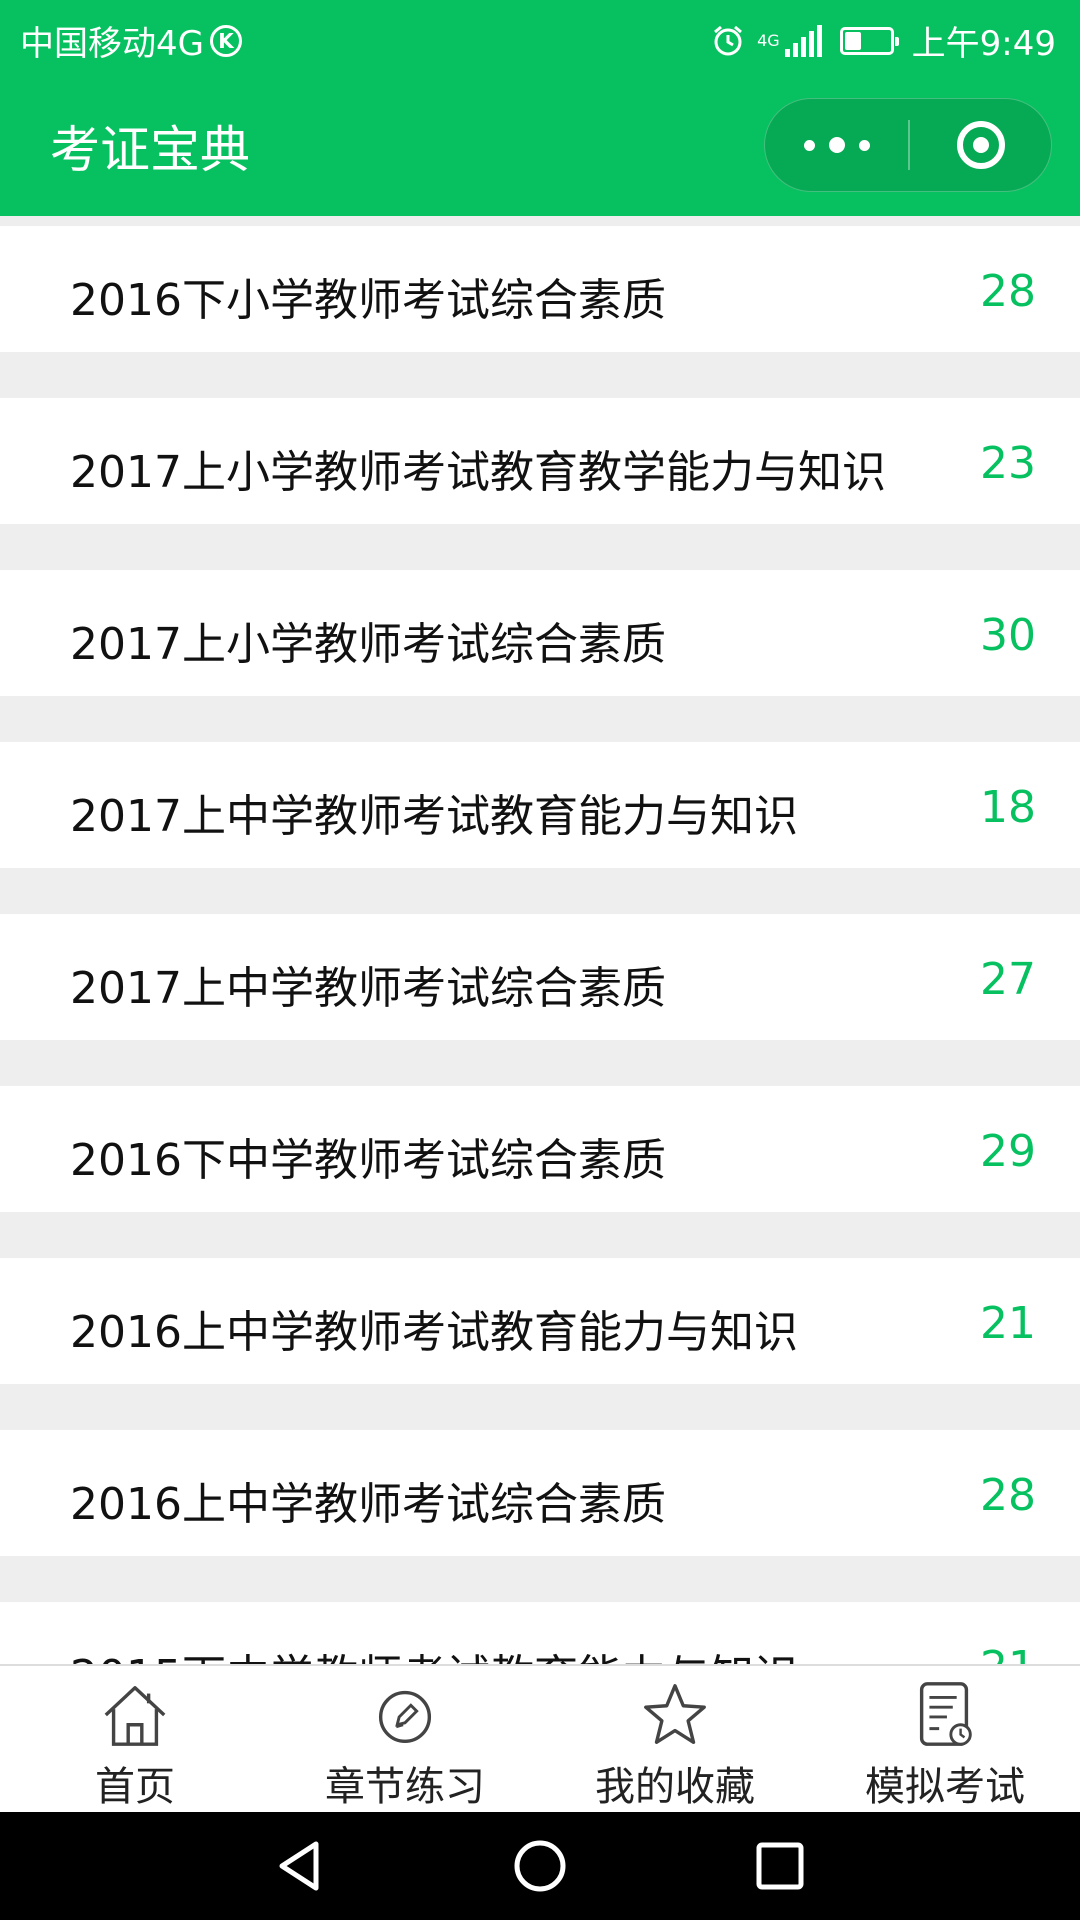 Image resolution: width=1080 pixels, height=1920 pixels. What do you see at coordinates (368, 1160) in the screenshot?
I see `item-title: 2016下中学教师考试综合素质` at bounding box center [368, 1160].